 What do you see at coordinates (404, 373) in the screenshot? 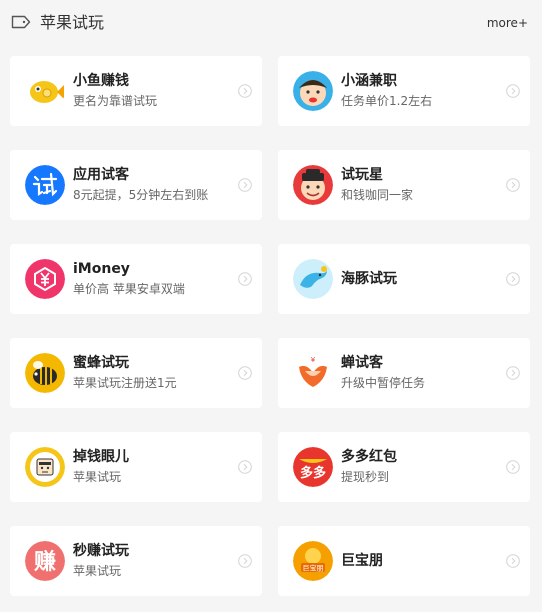
I see `app-card-chanshike: ¥ 蝉试客 升级中暂停任务` at bounding box center [404, 373].